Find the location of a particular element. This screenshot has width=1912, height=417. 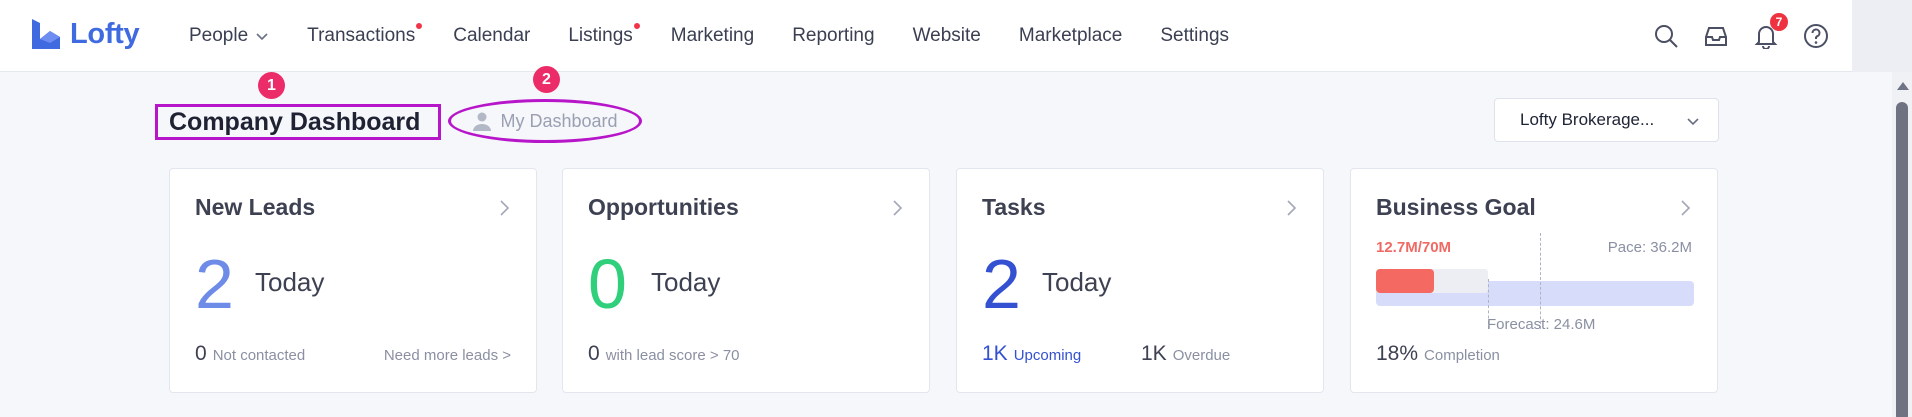

notification-count-badge: 7 is located at coordinates (1779, 22).